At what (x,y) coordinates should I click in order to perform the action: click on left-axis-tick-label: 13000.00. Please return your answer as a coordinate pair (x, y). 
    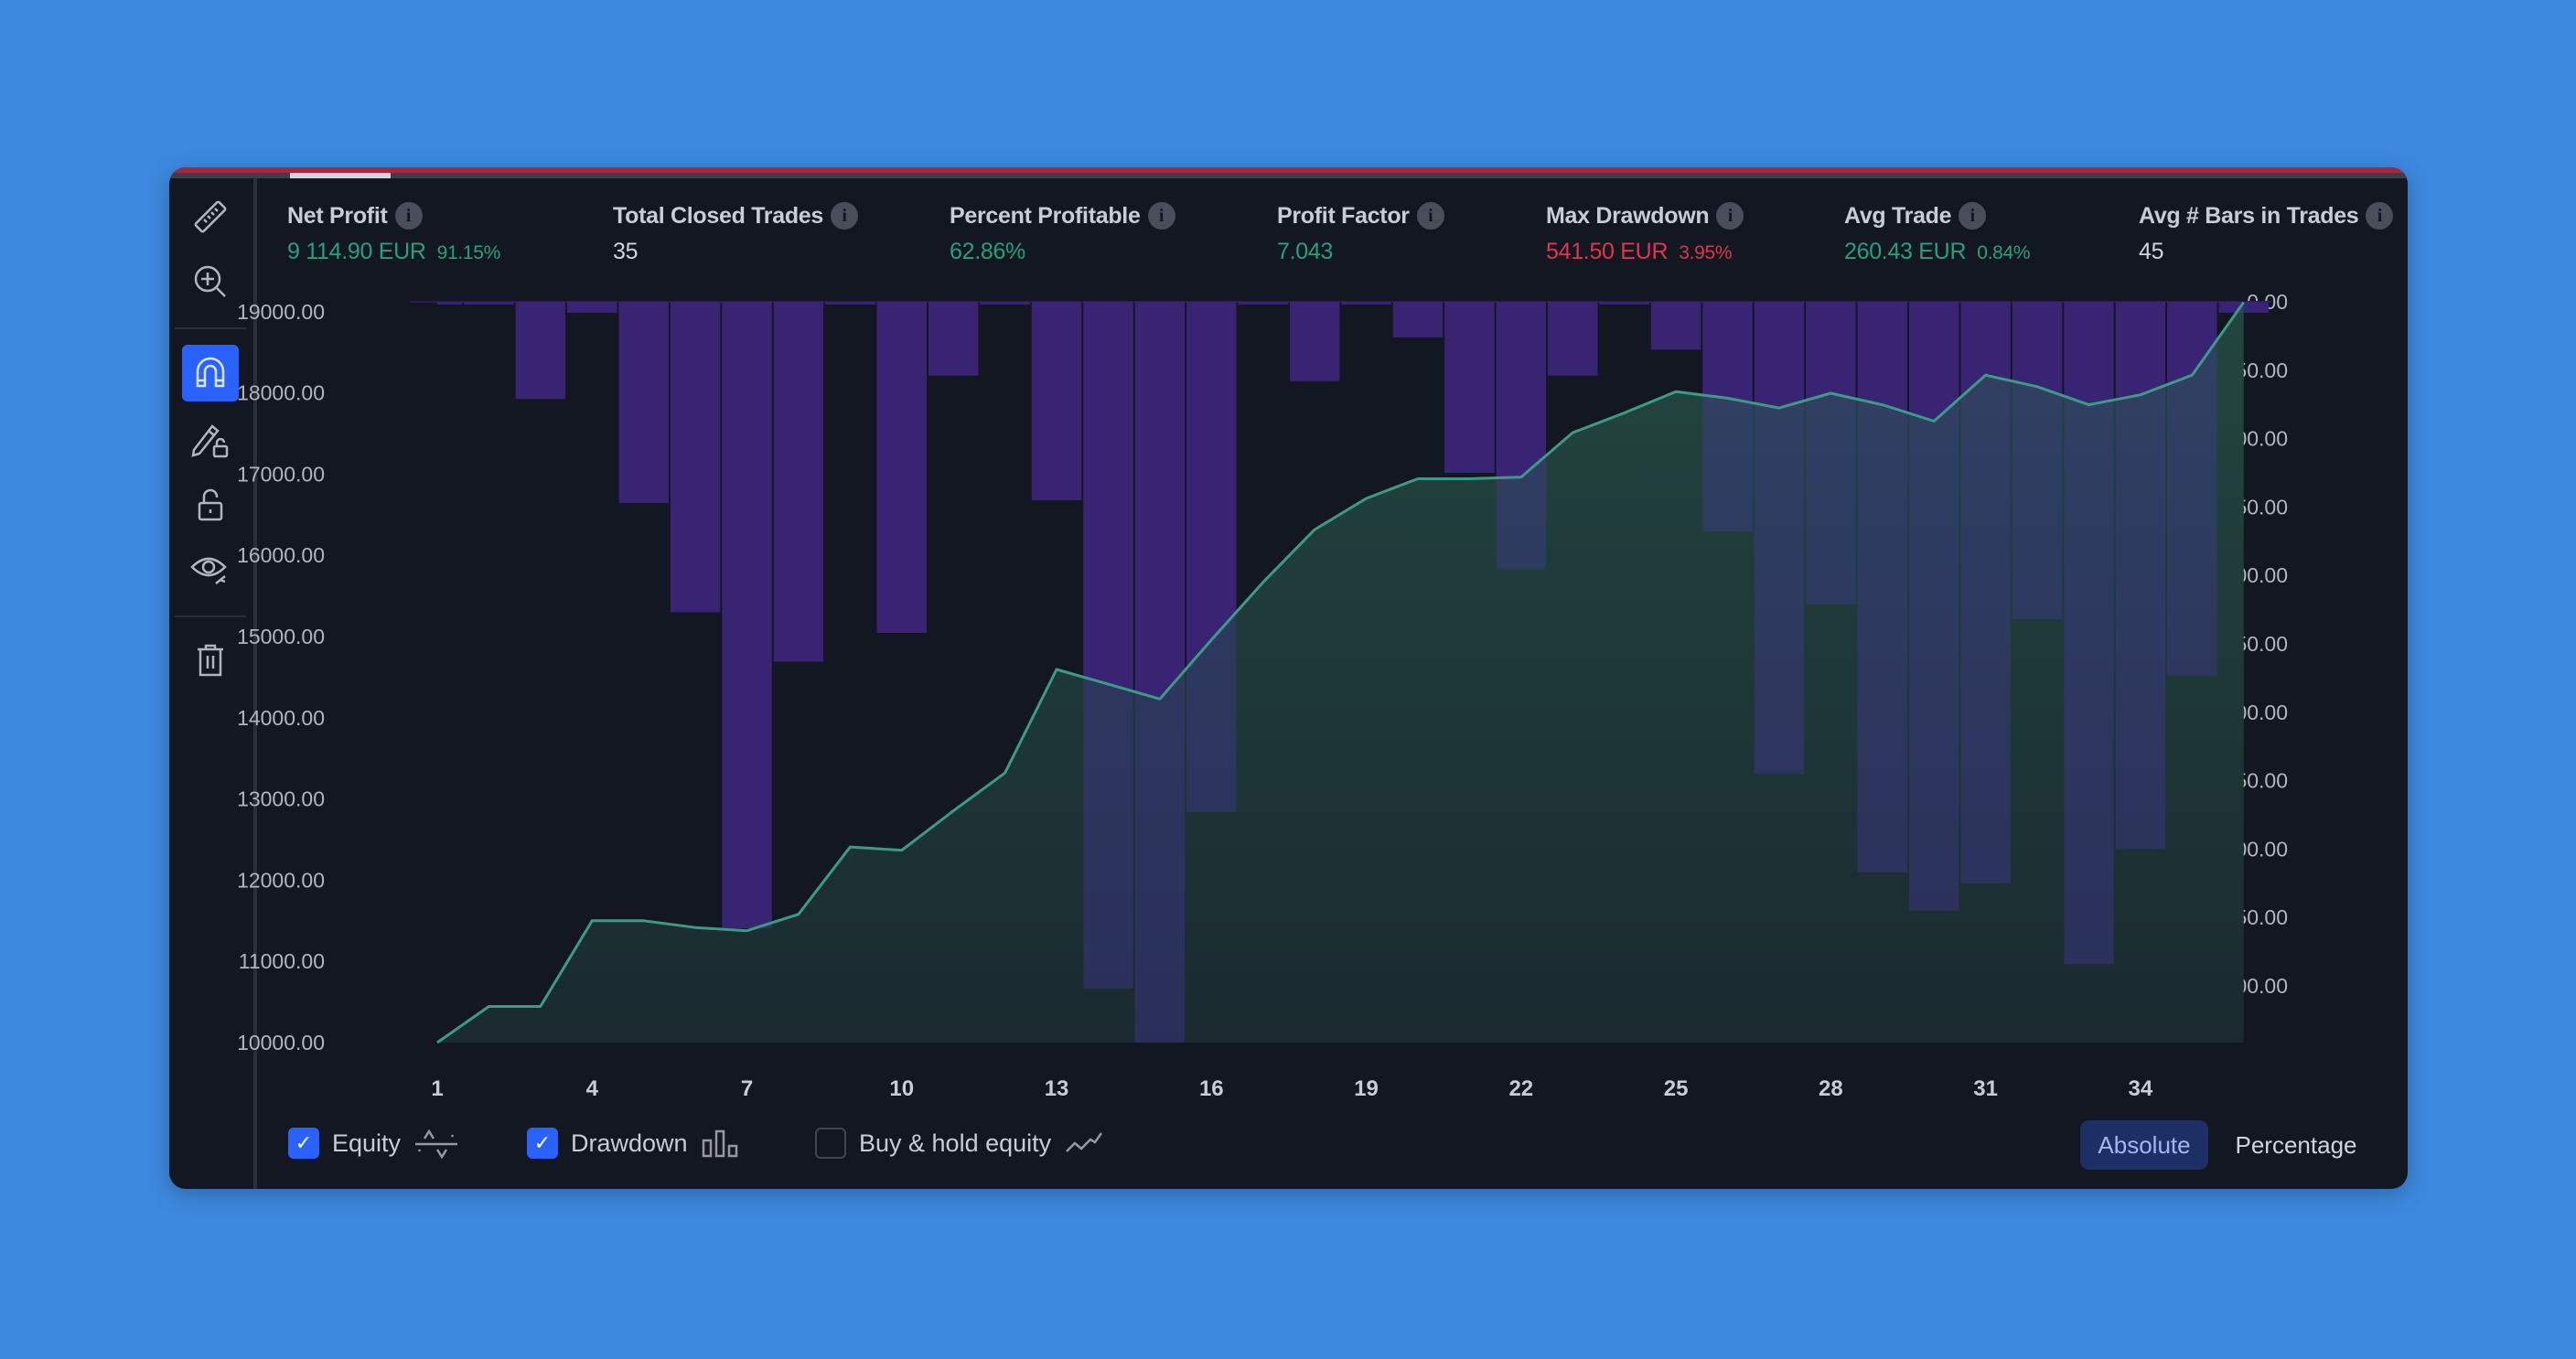
    Looking at the image, I should click on (281, 799).